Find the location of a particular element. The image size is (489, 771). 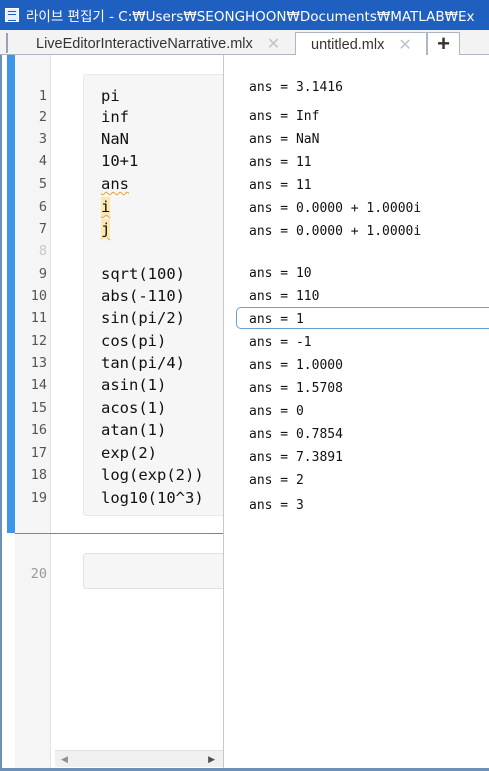

tab-untitled: untitled.mlx ✕ is located at coordinates (361, 44).